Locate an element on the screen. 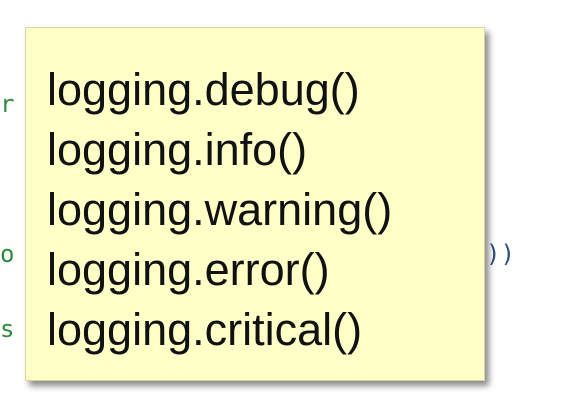 This screenshot has height=412, width=566. code-fragment: s is located at coordinates (7, 329).